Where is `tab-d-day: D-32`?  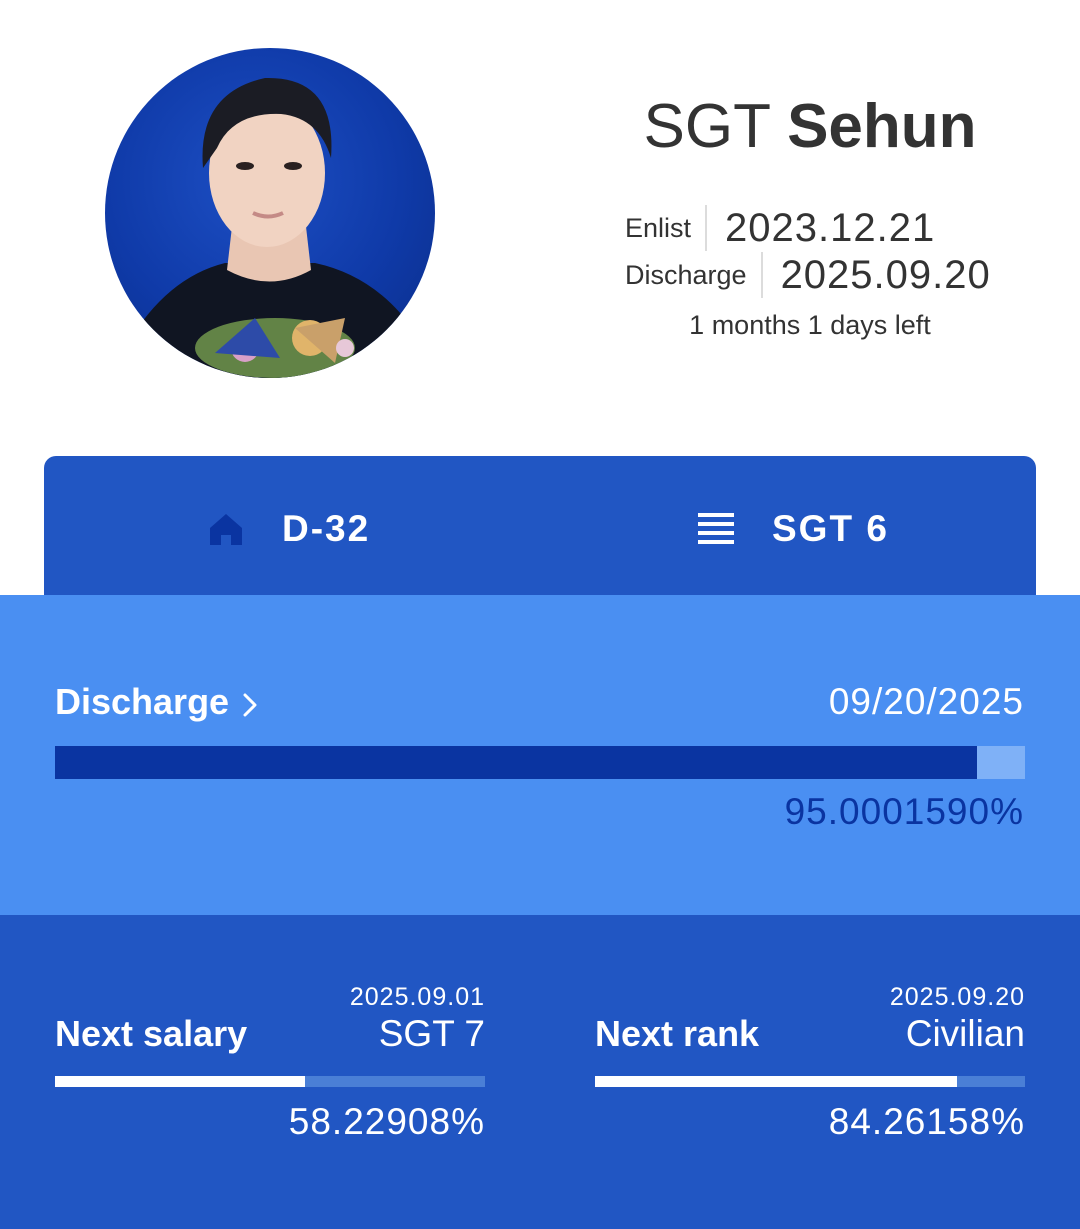
tab-d-day: D-32 is located at coordinates (288, 528).